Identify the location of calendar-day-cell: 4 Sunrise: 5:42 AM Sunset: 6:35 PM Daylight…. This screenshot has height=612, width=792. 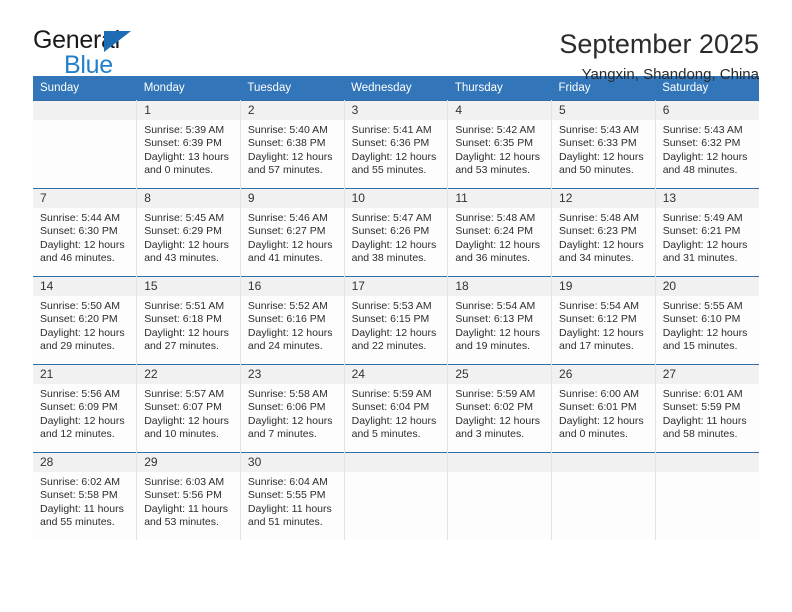
(500, 144).